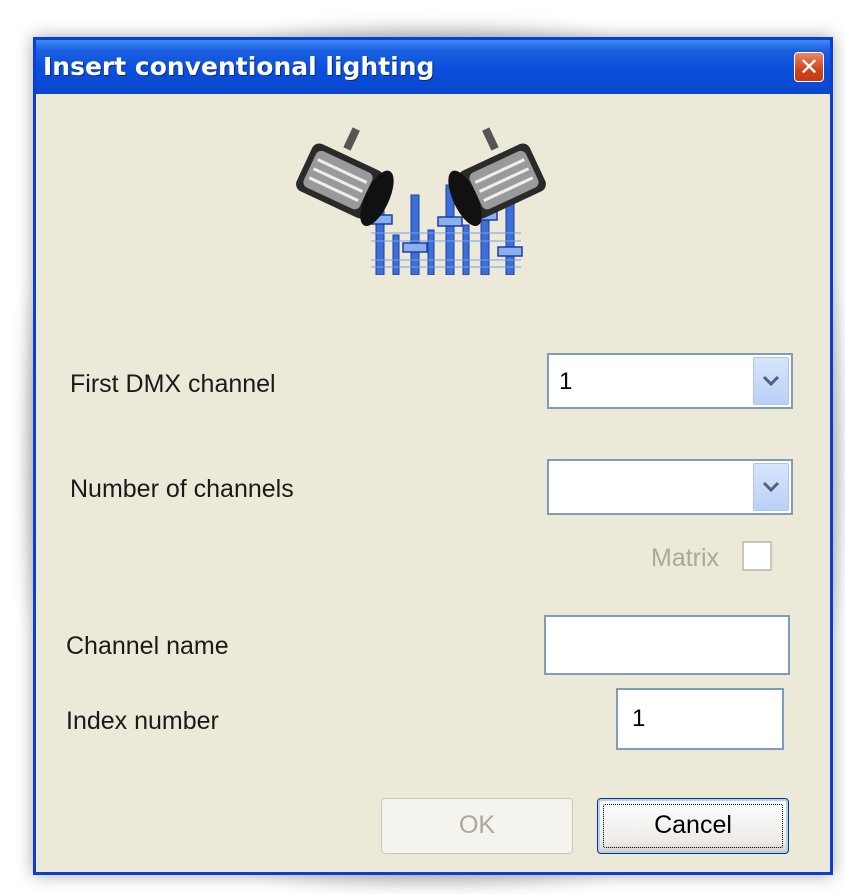  What do you see at coordinates (239, 66) in the screenshot?
I see `dialog-title: Insert conventional lighting` at bounding box center [239, 66].